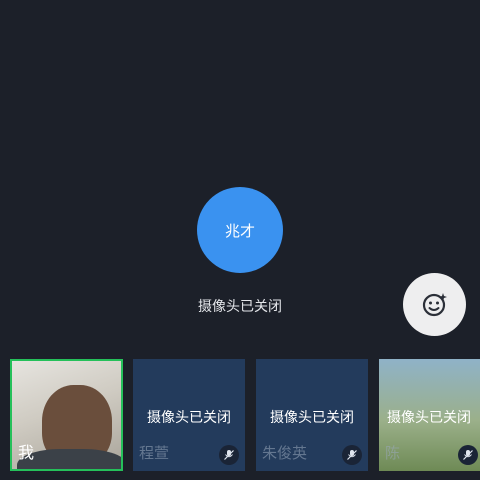  What do you see at coordinates (393, 453) in the screenshot?
I see `participant-name: 陈` at bounding box center [393, 453].